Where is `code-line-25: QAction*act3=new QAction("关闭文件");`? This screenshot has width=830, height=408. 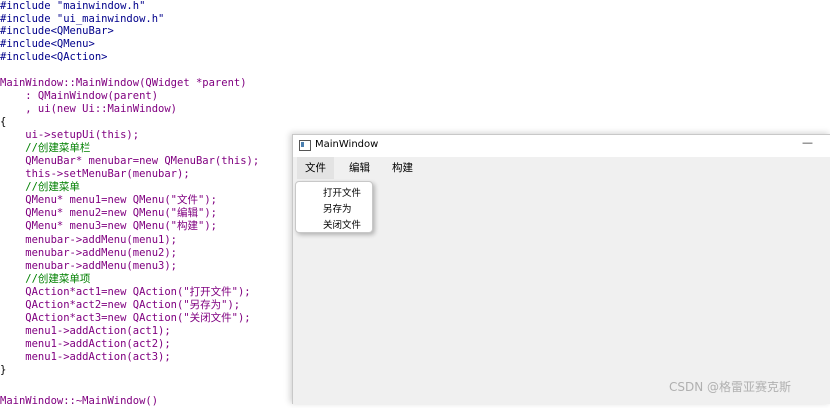
code-line-25: QAction*act3=new QAction("关闭文件"); is located at coordinates (125, 318).